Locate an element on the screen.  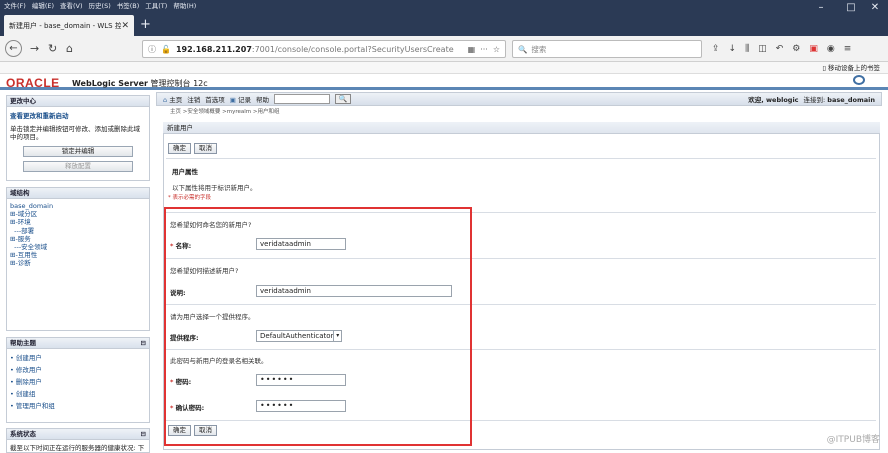
sidebar-icon: ◫ is located at coordinates (762, 49).